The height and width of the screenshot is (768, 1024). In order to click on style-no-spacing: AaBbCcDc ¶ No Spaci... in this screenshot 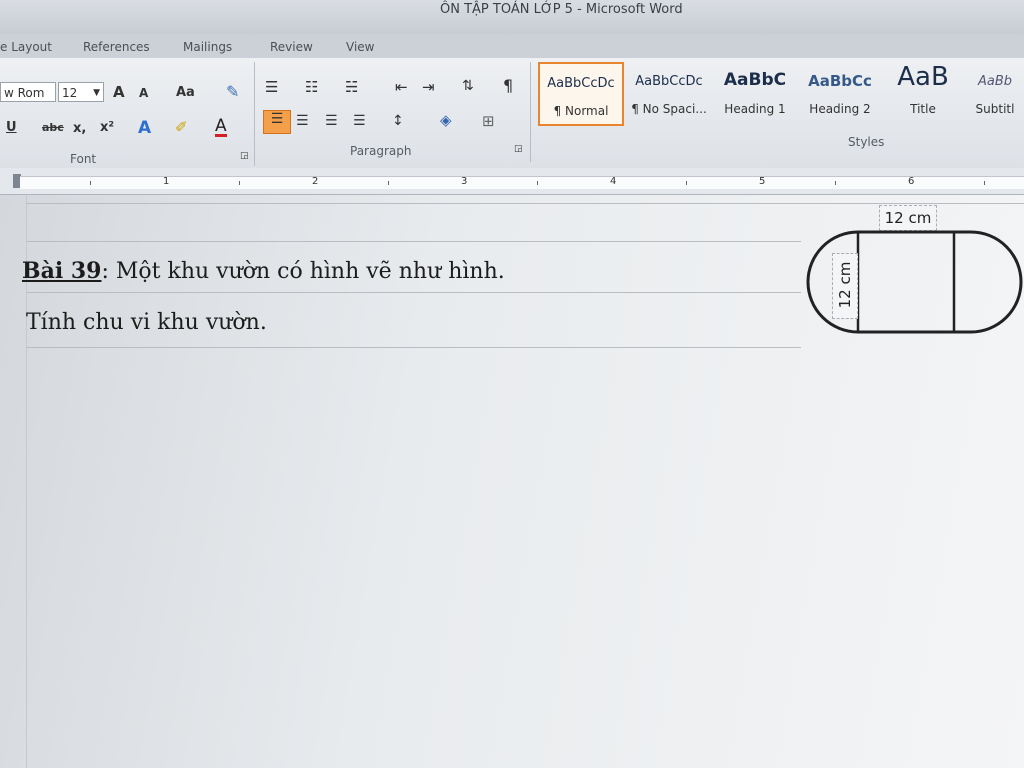, I will do `click(669, 94)`.